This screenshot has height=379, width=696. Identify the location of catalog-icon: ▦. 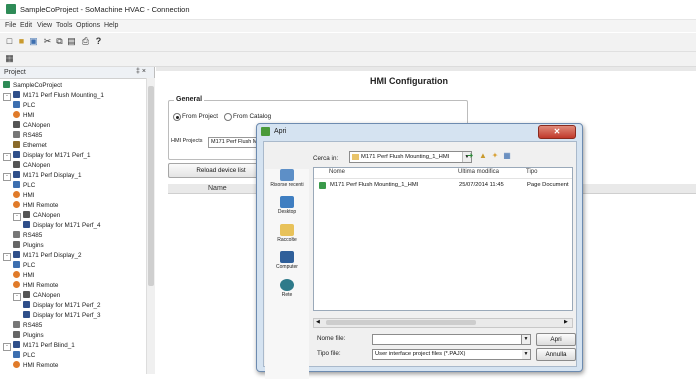
(9, 58).